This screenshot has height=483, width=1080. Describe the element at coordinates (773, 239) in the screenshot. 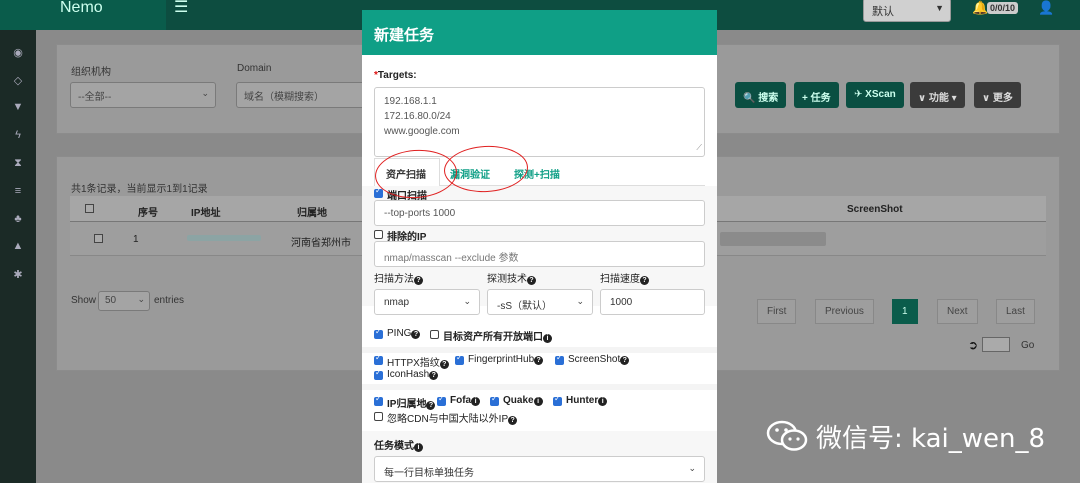

I see `redacted-content` at that location.